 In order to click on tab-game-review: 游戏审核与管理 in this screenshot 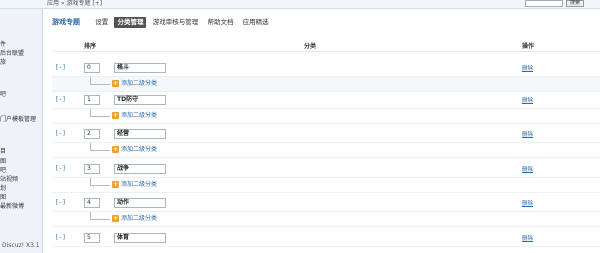, I will do `click(176, 22)`.